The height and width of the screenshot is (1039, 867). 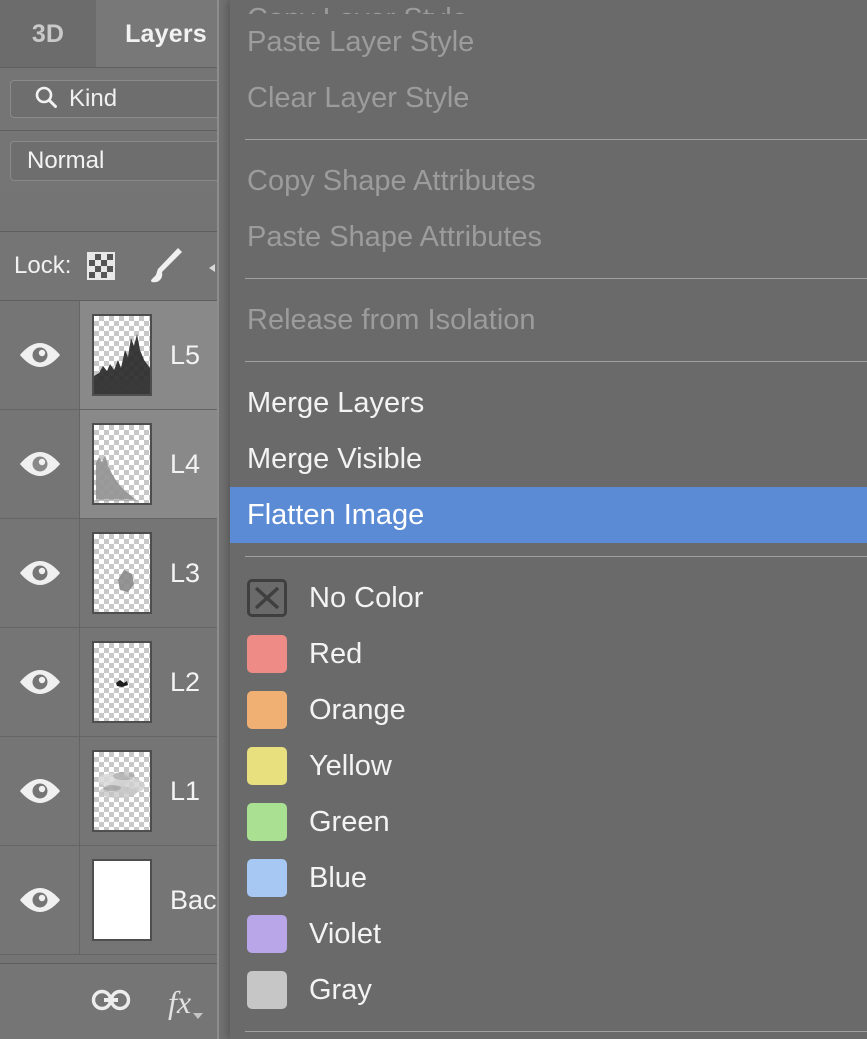 I want to click on layer-name: L2, so click(x=185, y=681).